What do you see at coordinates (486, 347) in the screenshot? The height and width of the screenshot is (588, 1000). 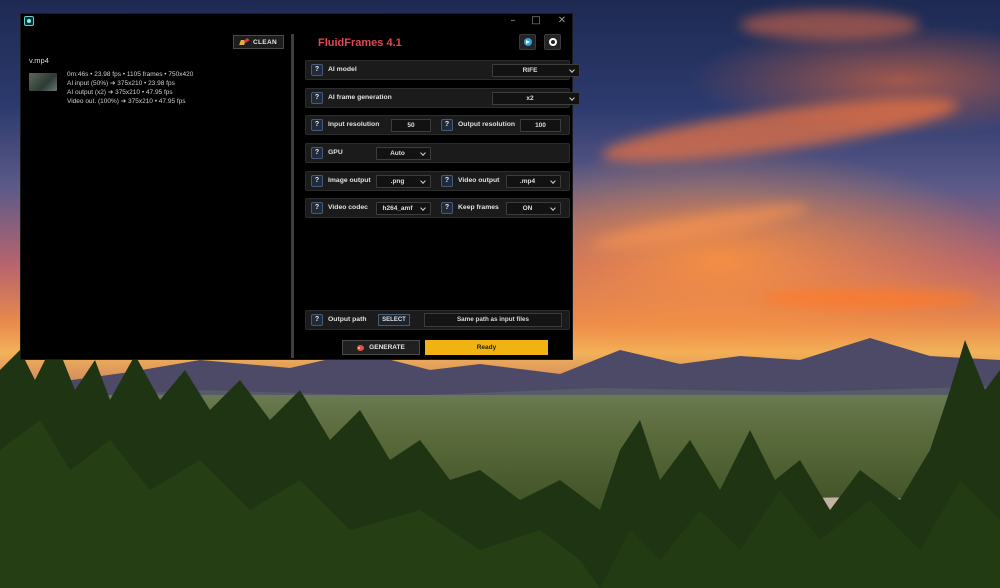 I see `status-bar: Ready` at bounding box center [486, 347].